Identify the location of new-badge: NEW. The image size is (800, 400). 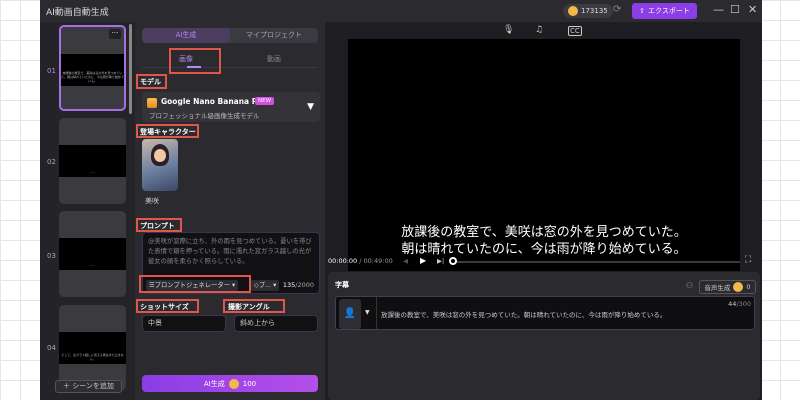
(265, 101).